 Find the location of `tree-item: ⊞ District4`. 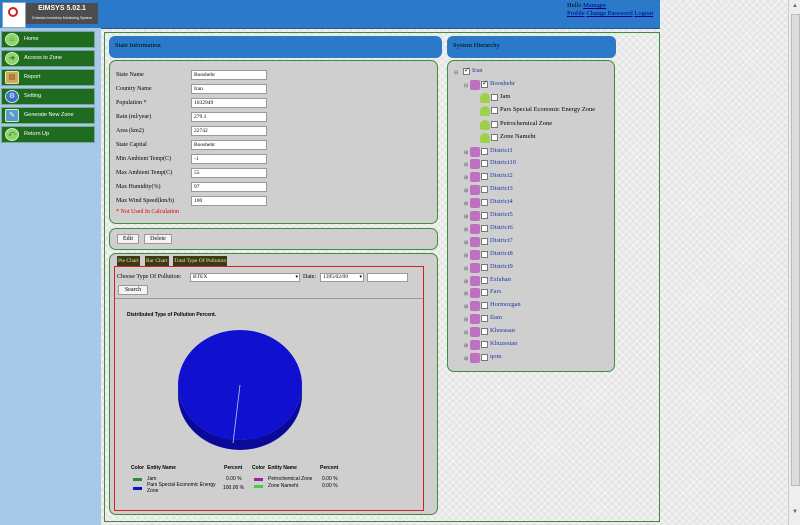

tree-item: ⊞ District4 is located at coordinates (538, 204).